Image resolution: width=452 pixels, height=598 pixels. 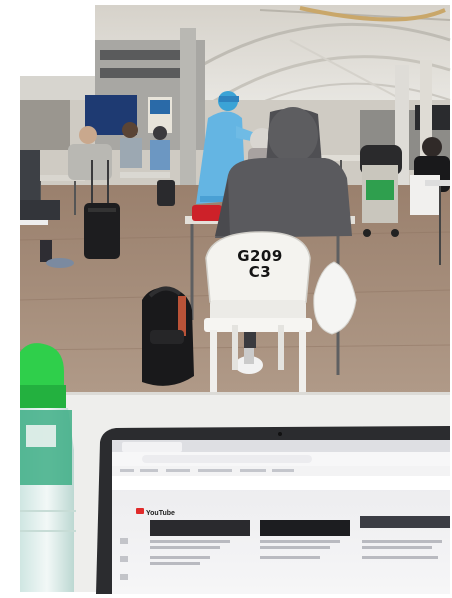 What do you see at coordinates (140, 511) in the screenshot?
I see `youtube-logo-icon` at bounding box center [140, 511].